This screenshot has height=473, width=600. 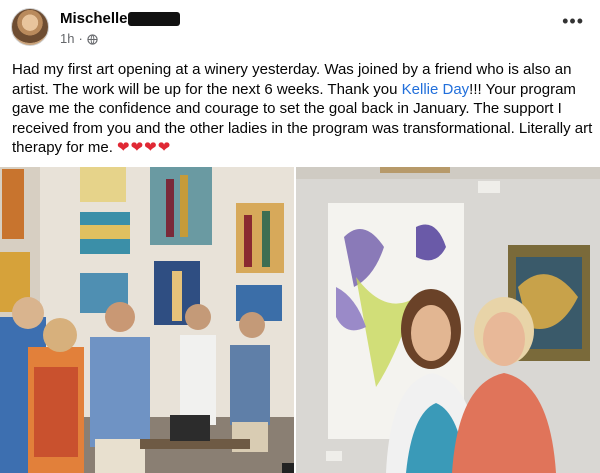 I want to click on author-avatar, so click(x=30, y=27).